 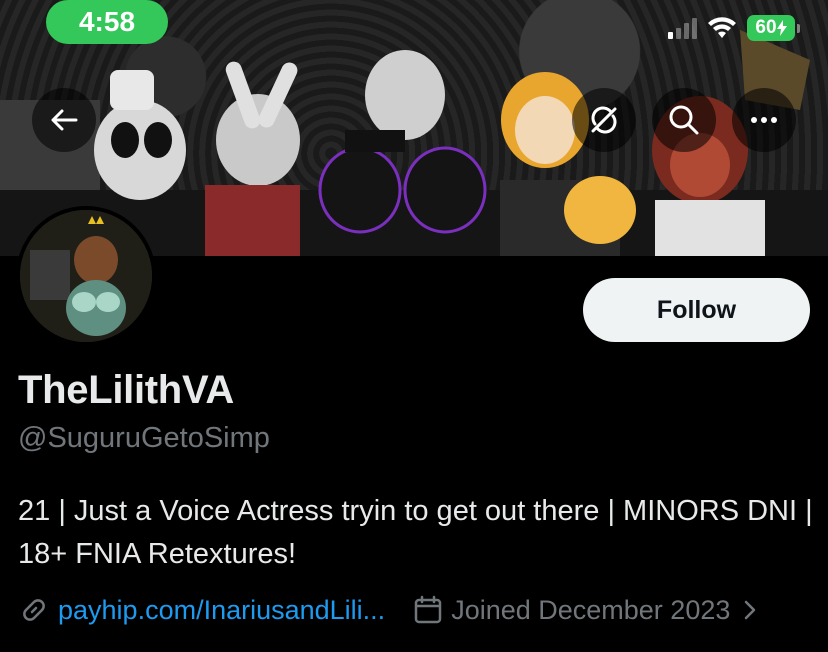 What do you see at coordinates (107, 22) in the screenshot?
I see `status-time: 4:58` at bounding box center [107, 22].